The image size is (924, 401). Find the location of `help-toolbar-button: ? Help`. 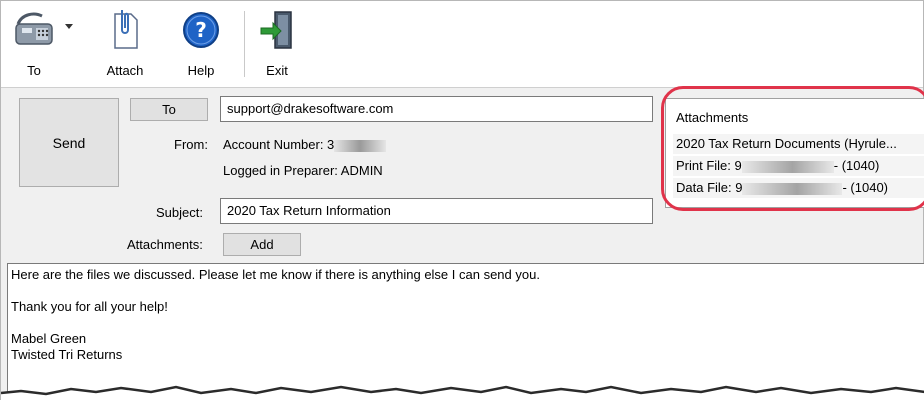

help-toolbar-button: ? Help is located at coordinates (201, 44).